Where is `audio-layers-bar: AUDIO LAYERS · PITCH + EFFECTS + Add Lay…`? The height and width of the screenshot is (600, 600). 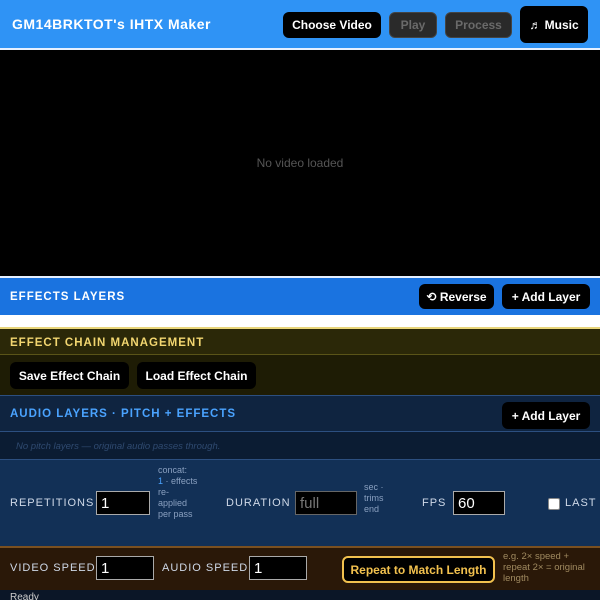 audio-layers-bar: AUDIO LAYERS · PITCH + EFFECTS + Add Lay… is located at coordinates (300, 413).